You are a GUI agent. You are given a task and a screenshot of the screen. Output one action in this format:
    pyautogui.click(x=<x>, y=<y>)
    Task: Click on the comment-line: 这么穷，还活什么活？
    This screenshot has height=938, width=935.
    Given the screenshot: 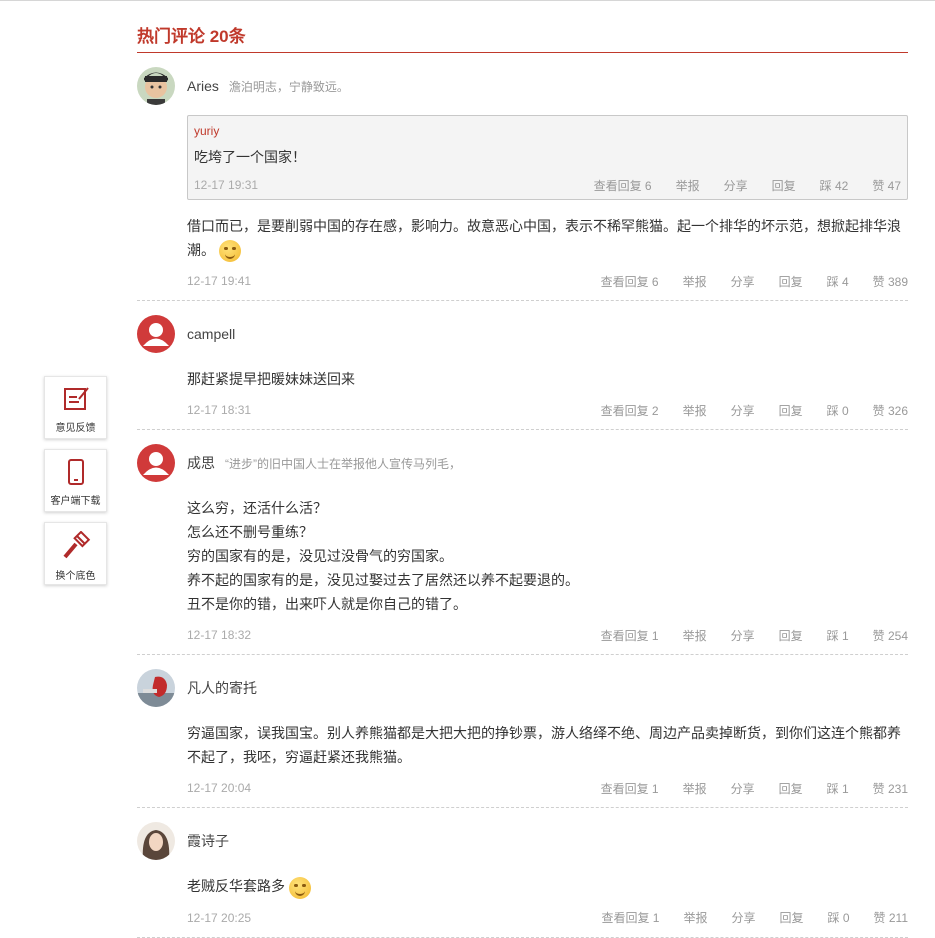 What is the action you would take?
    pyautogui.click(x=257, y=508)
    